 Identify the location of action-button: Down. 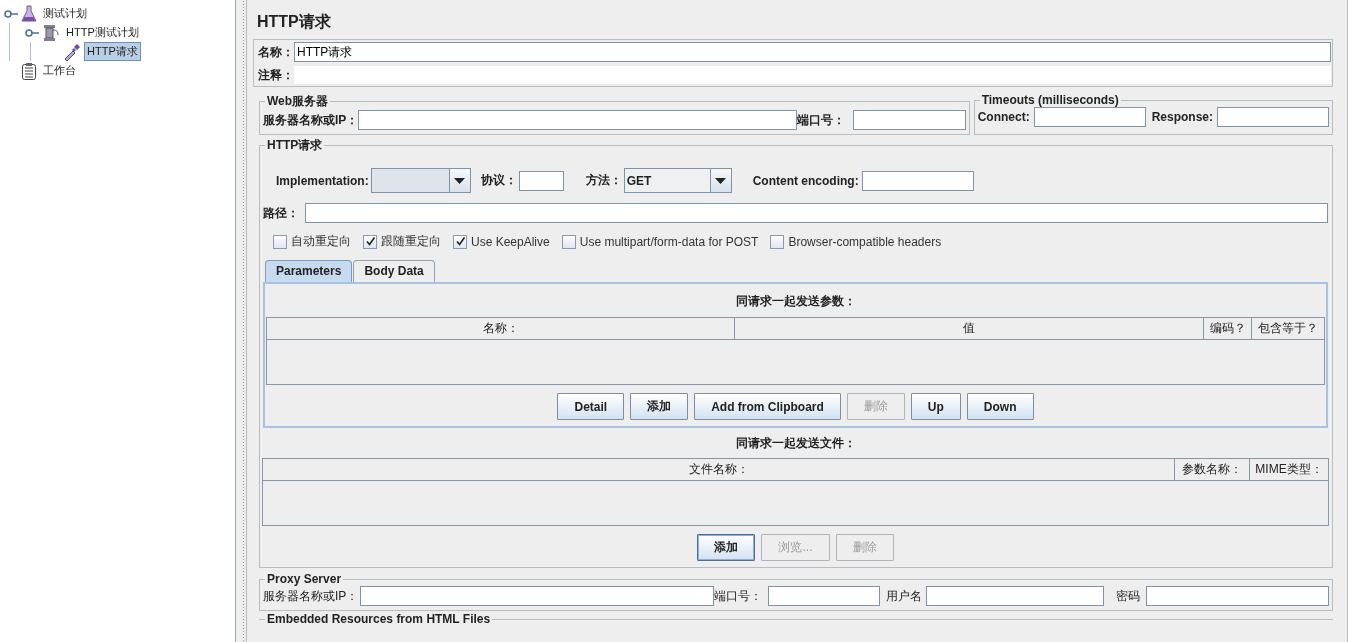
(1000, 406).